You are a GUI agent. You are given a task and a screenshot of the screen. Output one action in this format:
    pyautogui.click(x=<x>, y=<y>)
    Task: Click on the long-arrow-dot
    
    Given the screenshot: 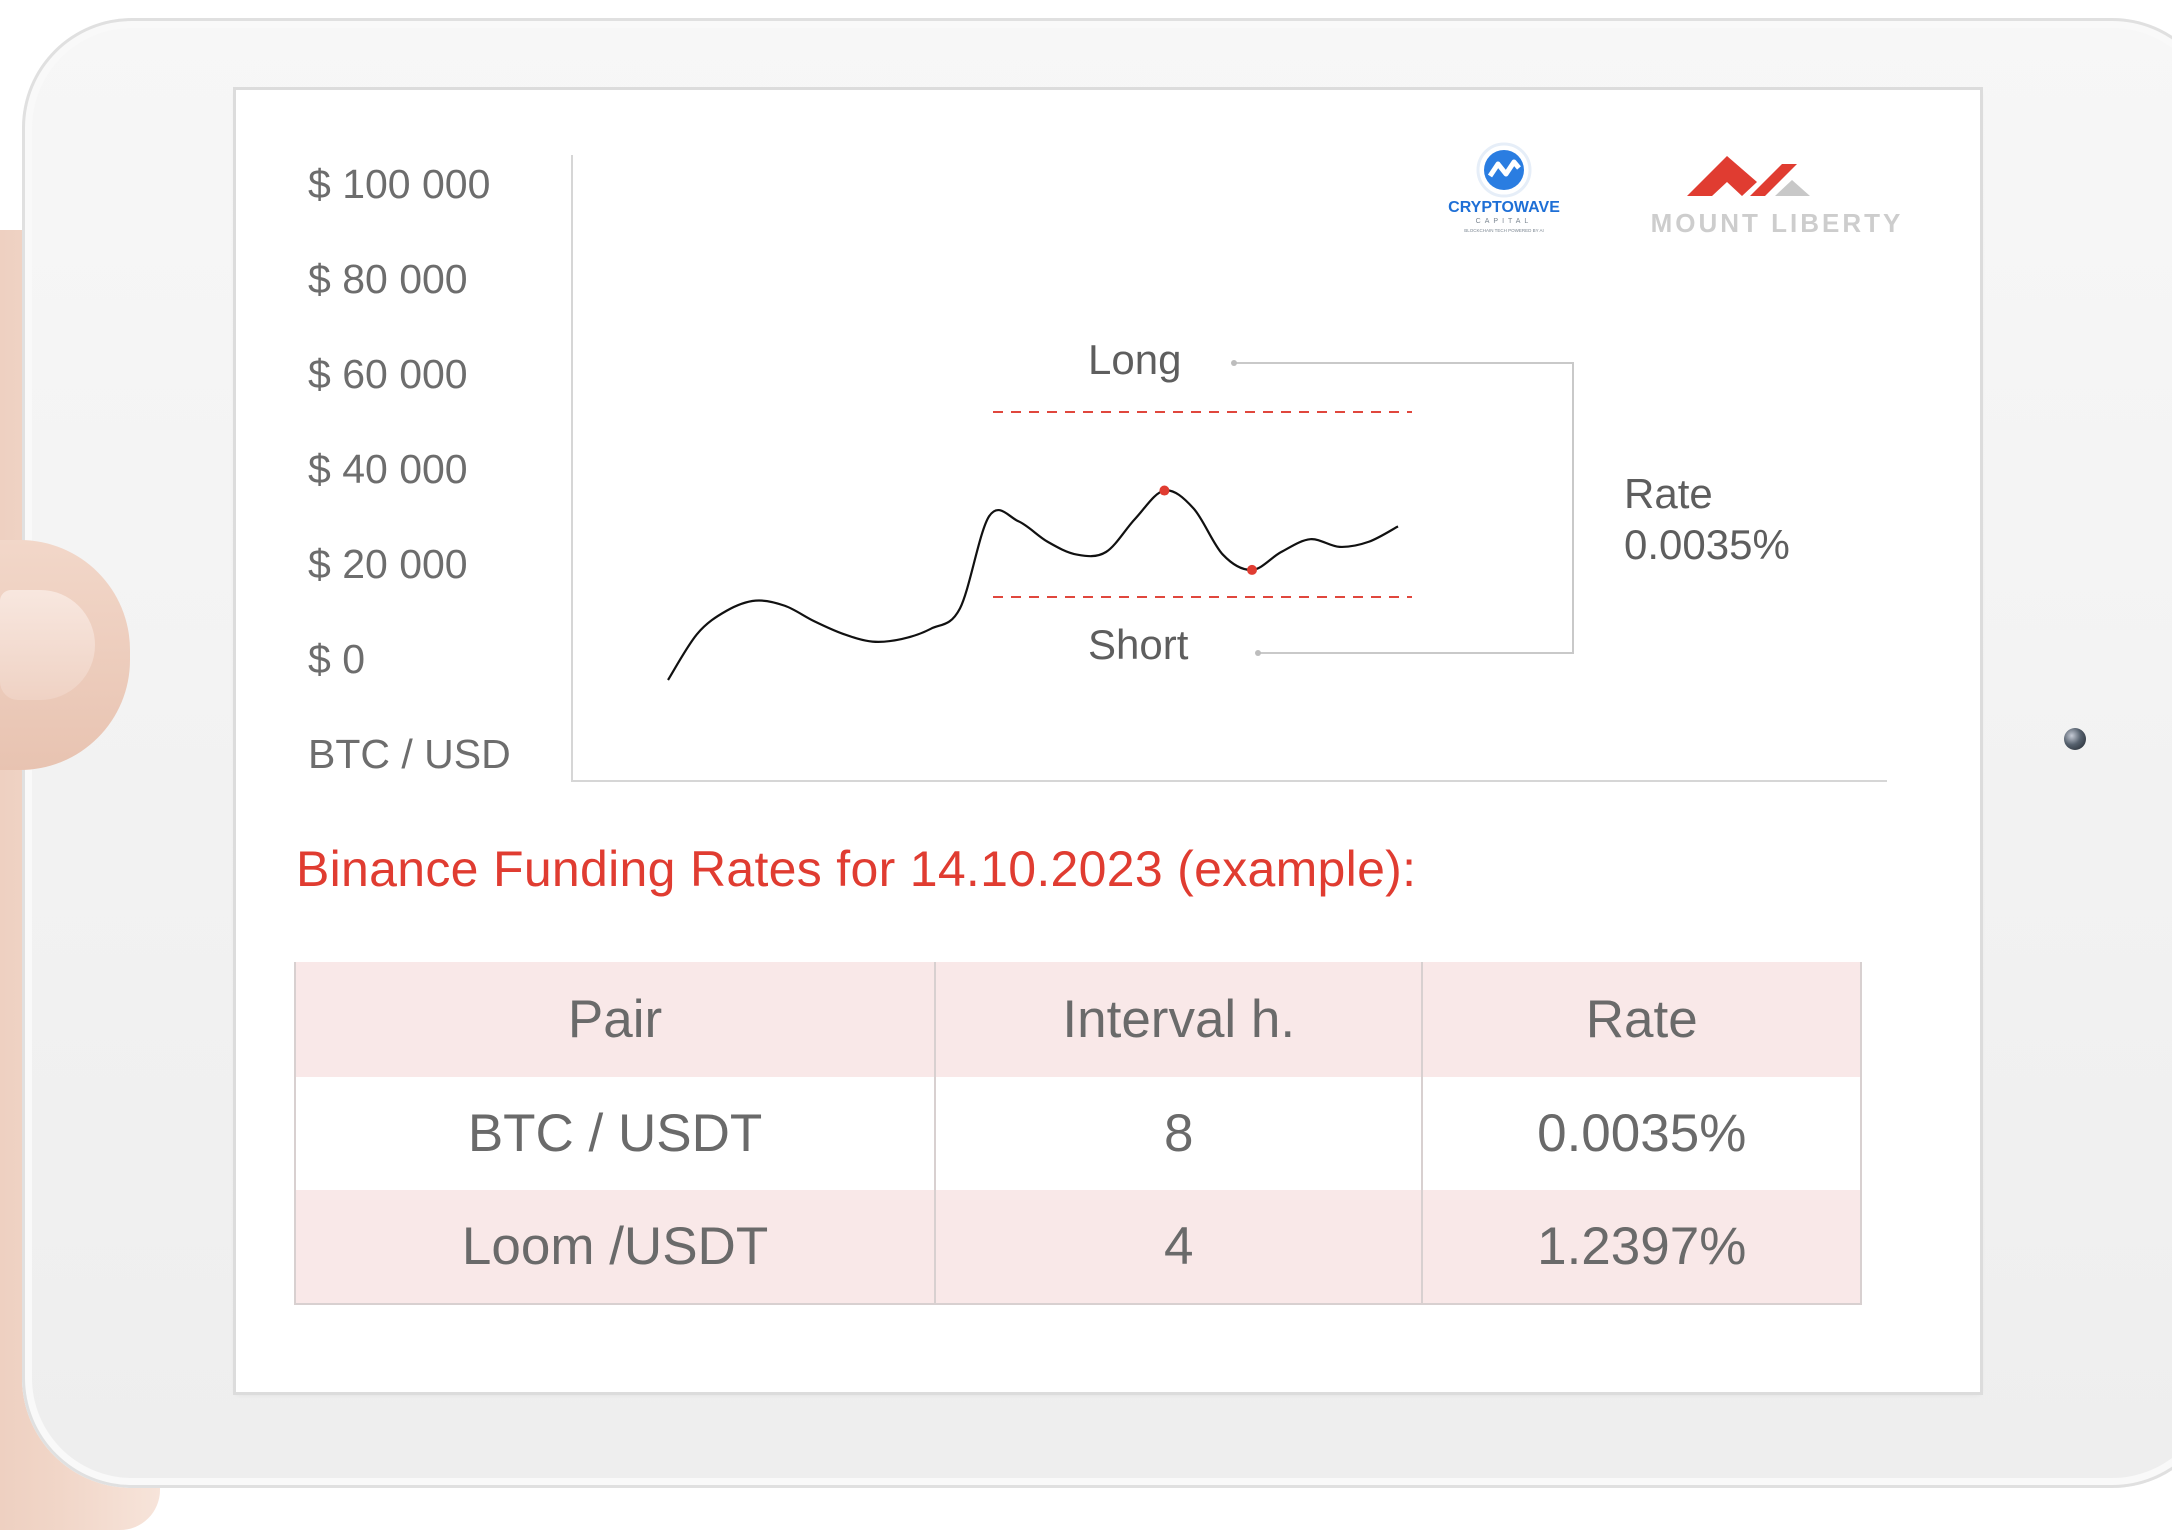 What is the action you would take?
    pyautogui.click(x=1234, y=363)
    